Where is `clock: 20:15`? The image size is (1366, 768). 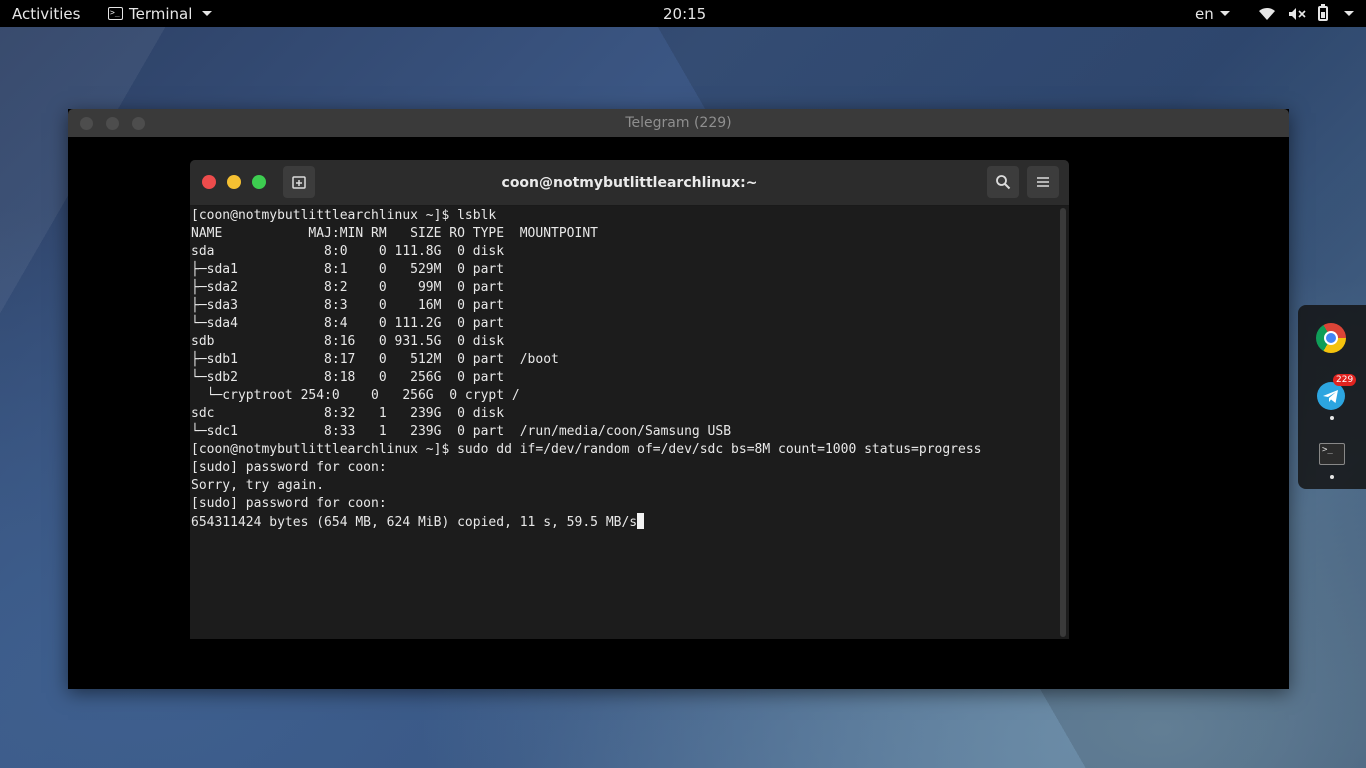
clock: 20:15 is located at coordinates (684, 13).